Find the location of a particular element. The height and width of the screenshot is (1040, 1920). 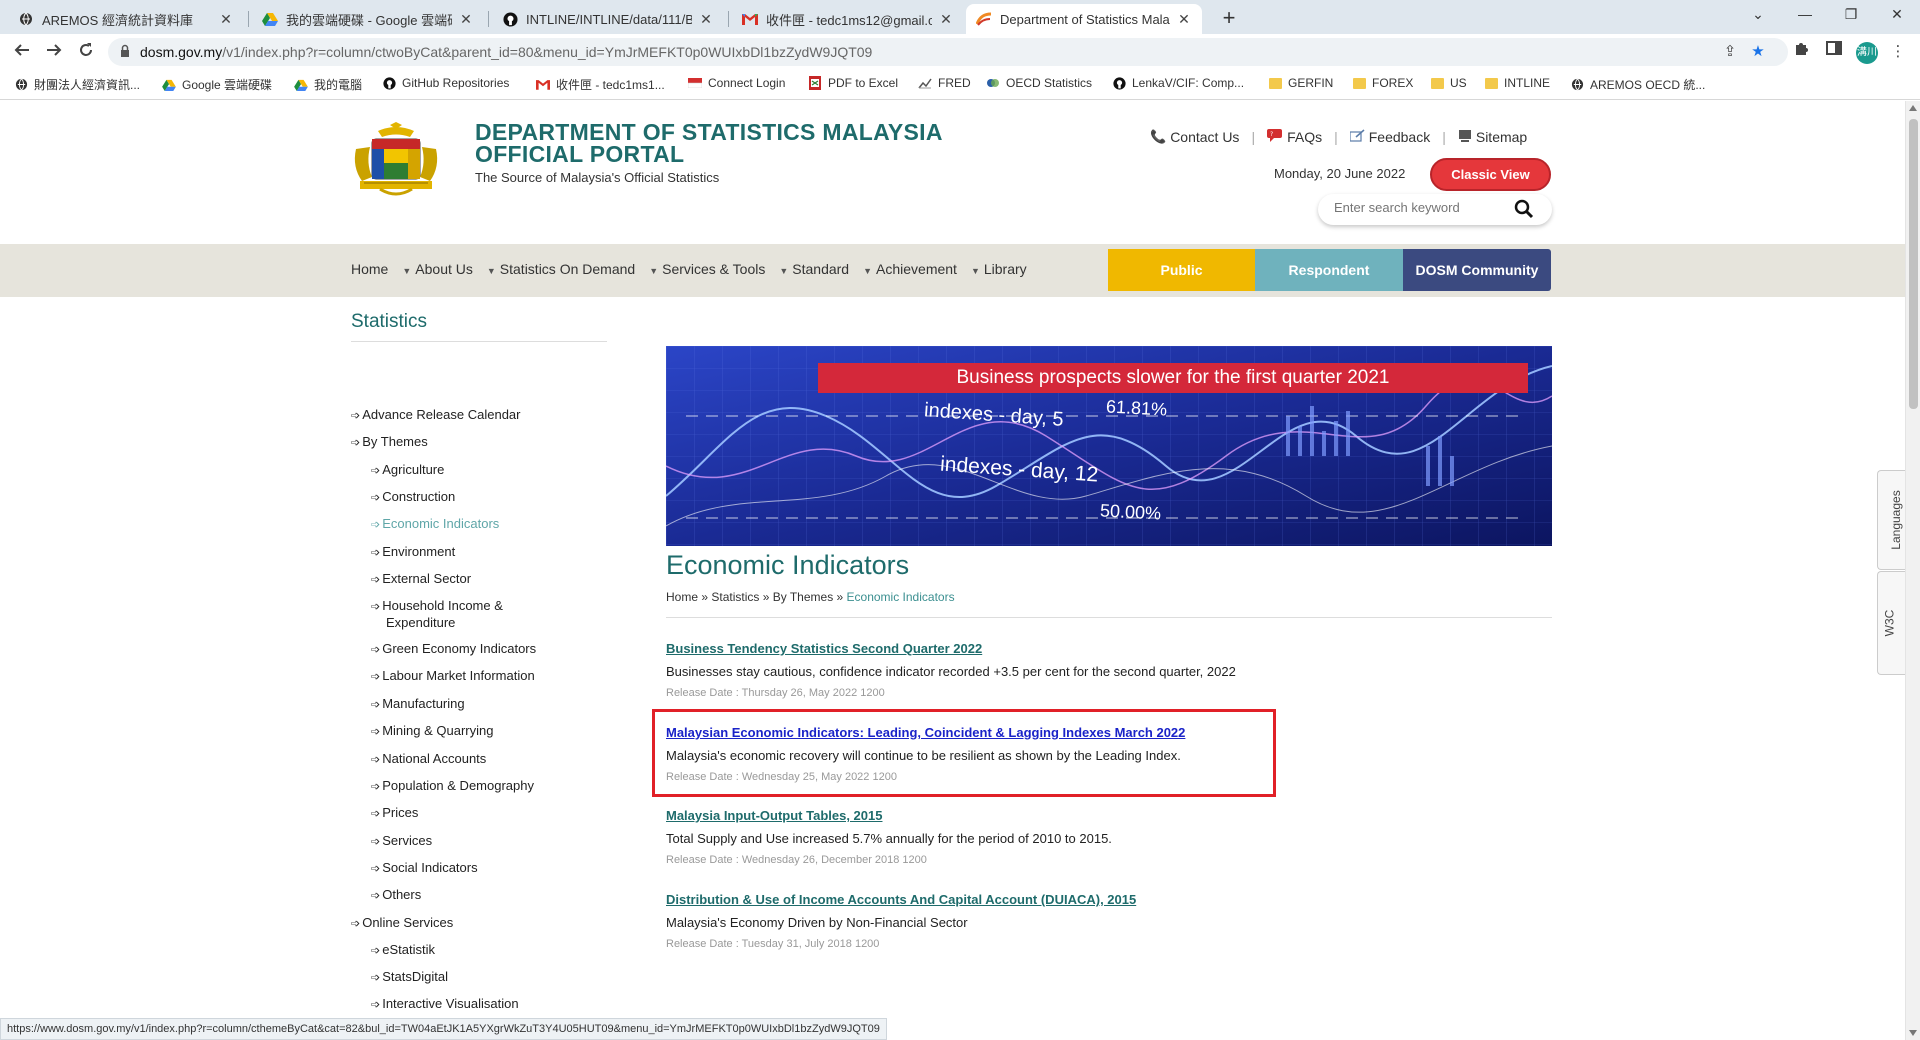

breadcrumb-home: Home is located at coordinates (682, 597).